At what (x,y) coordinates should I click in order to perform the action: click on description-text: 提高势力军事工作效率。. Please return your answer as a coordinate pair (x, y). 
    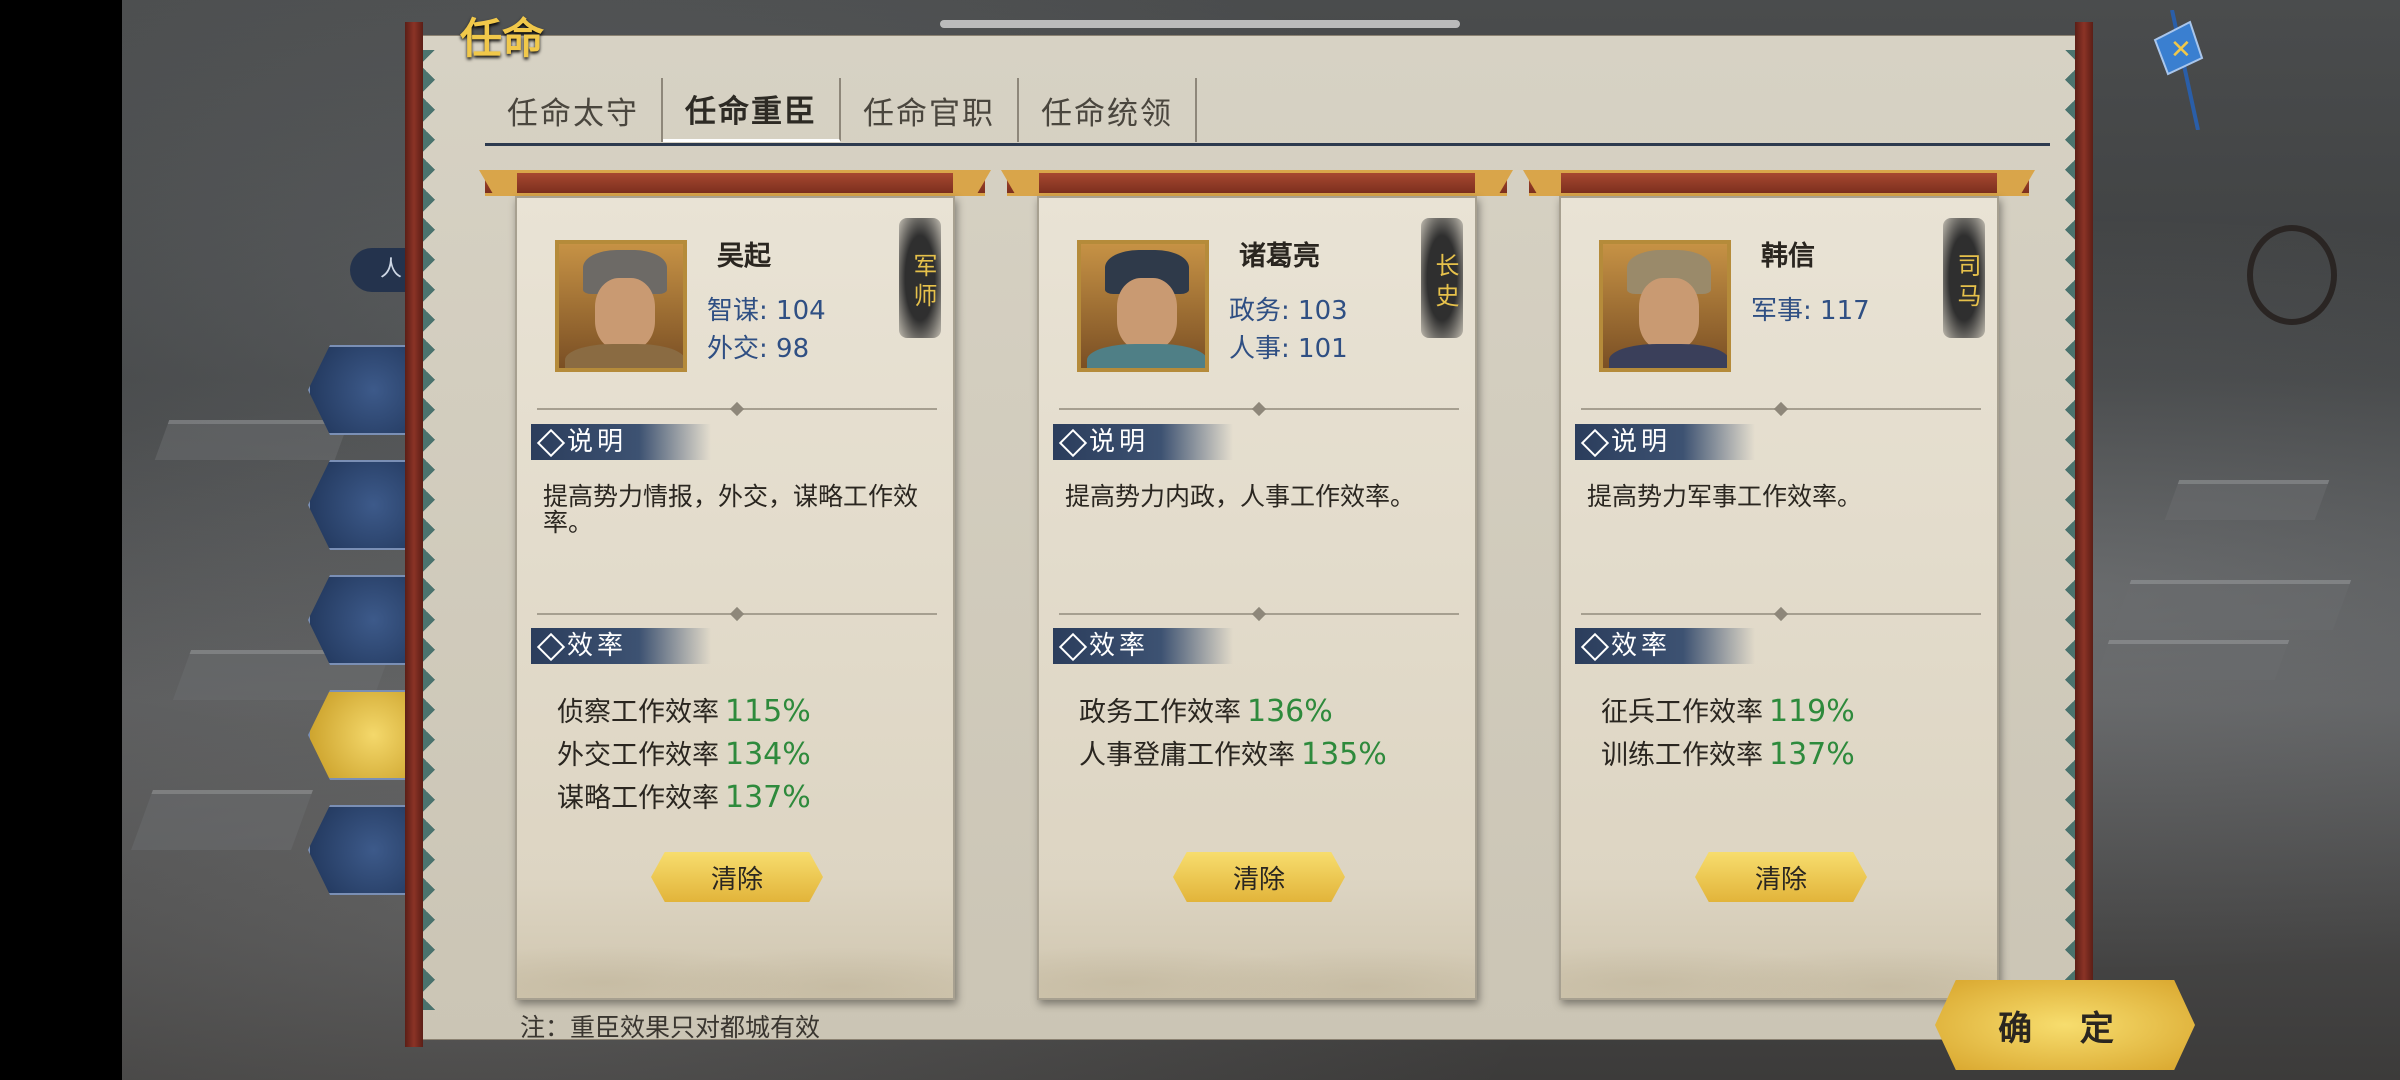
    Looking at the image, I should click on (1725, 496).